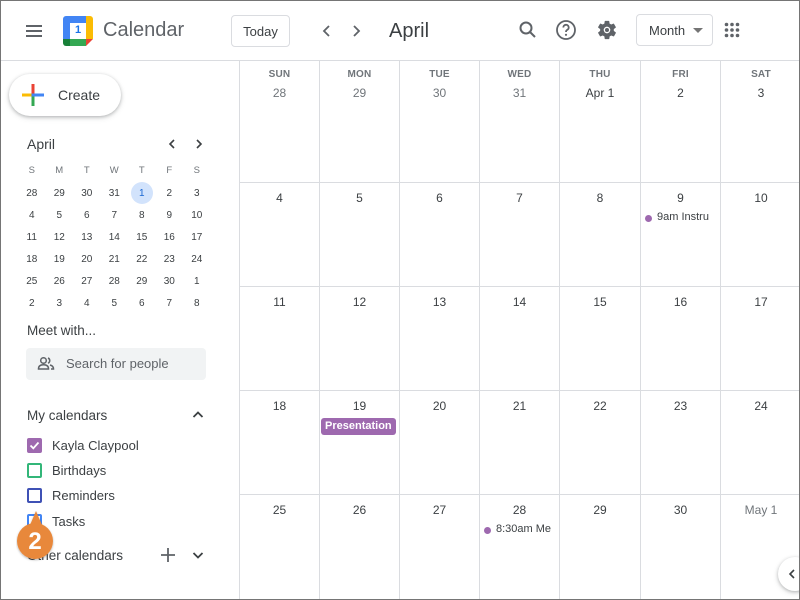 The width and height of the screenshot is (800, 600). Describe the element at coordinates (327, 31) in the screenshot. I see `previous-month-button` at that location.